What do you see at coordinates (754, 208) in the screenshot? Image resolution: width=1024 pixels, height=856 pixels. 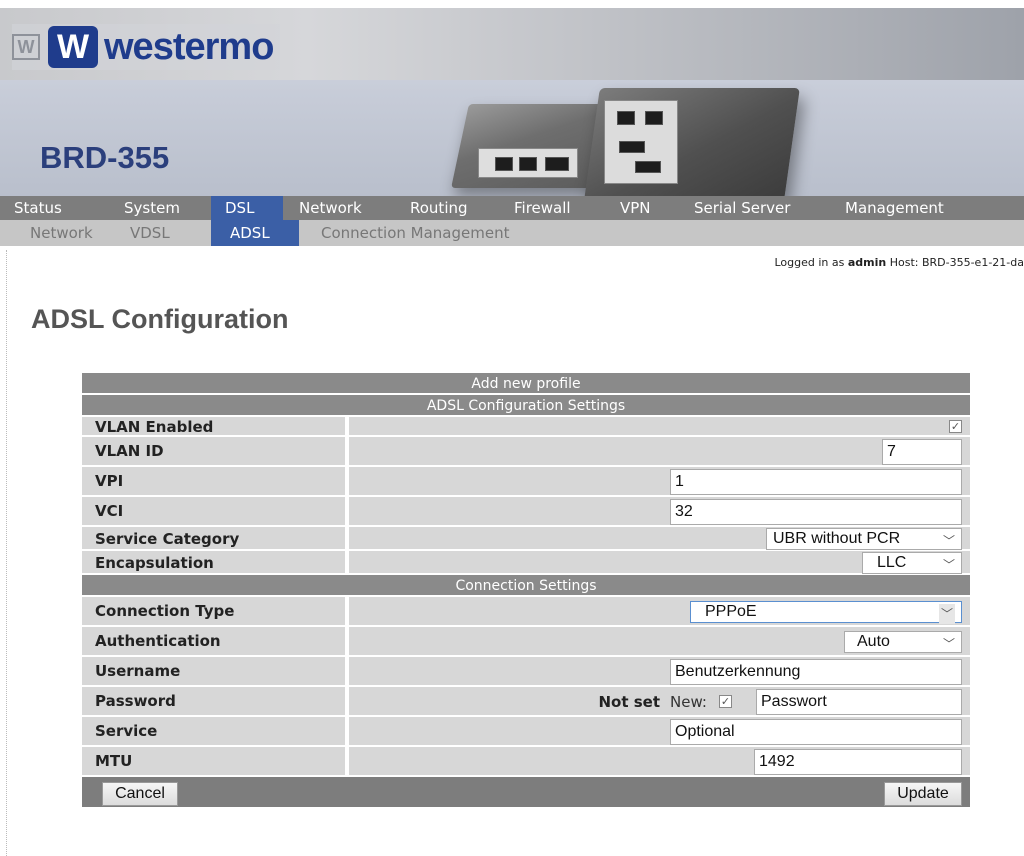 I see `nav-serial-server: Serial Server` at bounding box center [754, 208].